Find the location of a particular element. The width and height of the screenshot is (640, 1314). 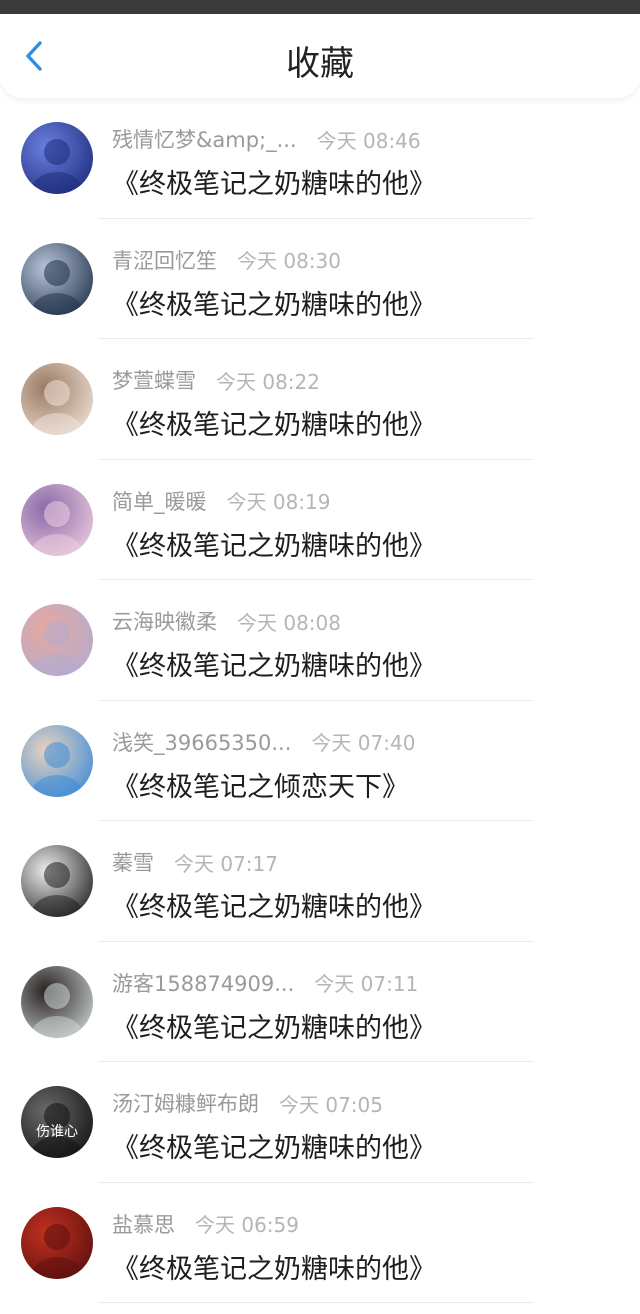

list-item: 游客158874909... 今天 07:11 《终极笔记之奶糖味的他》 is located at coordinates (320, 1002).